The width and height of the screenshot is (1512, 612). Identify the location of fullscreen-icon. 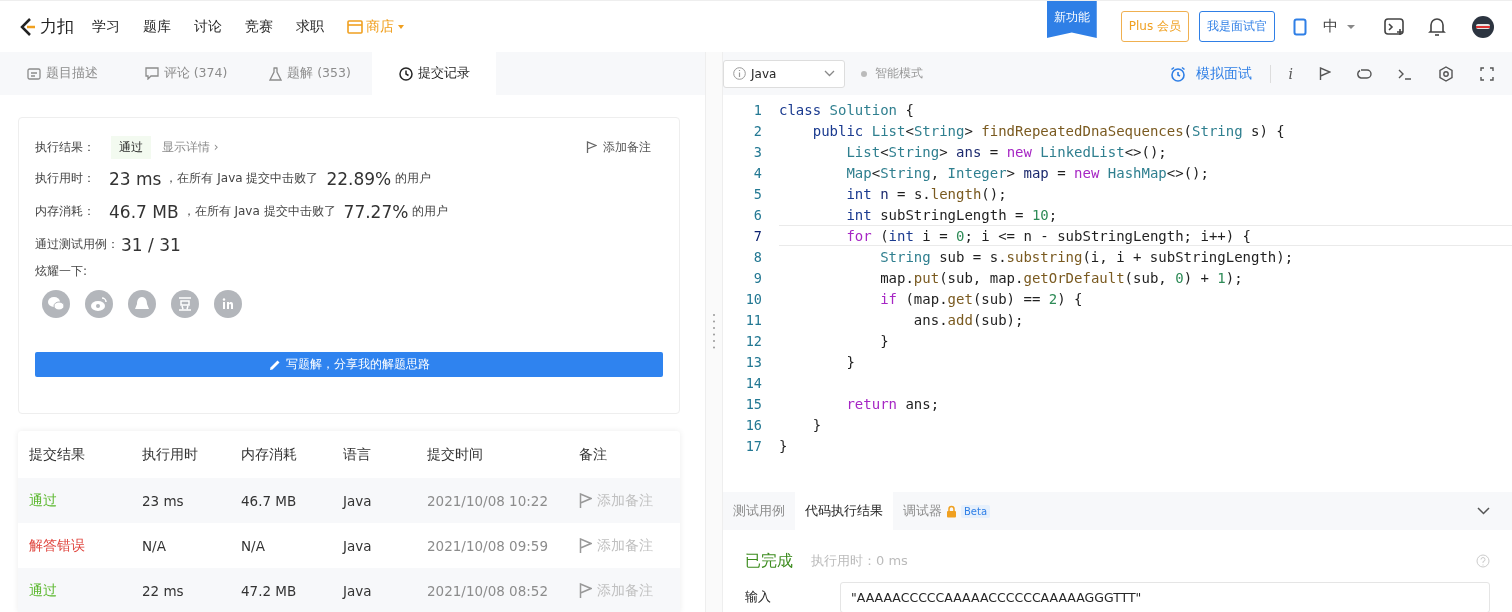
(1487, 73).